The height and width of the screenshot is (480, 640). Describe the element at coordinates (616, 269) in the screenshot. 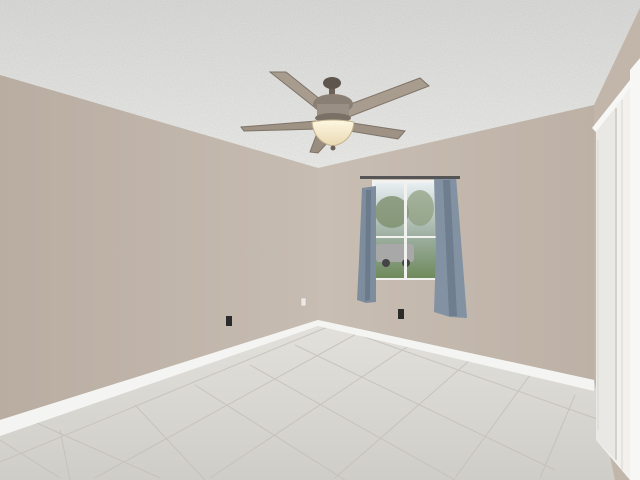

I see `closet-doors` at that location.